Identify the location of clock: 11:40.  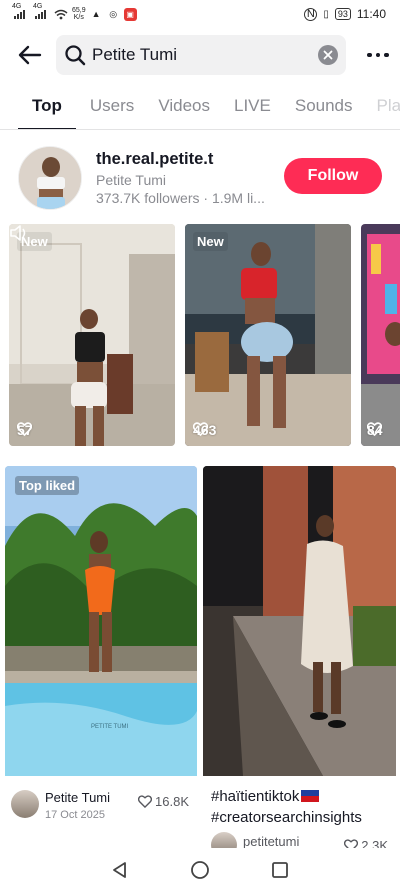
(371, 14).